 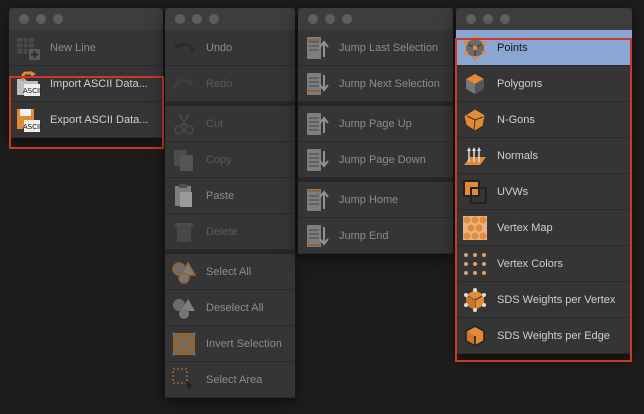 I want to click on jump-end-icon, so click(x=317, y=236).